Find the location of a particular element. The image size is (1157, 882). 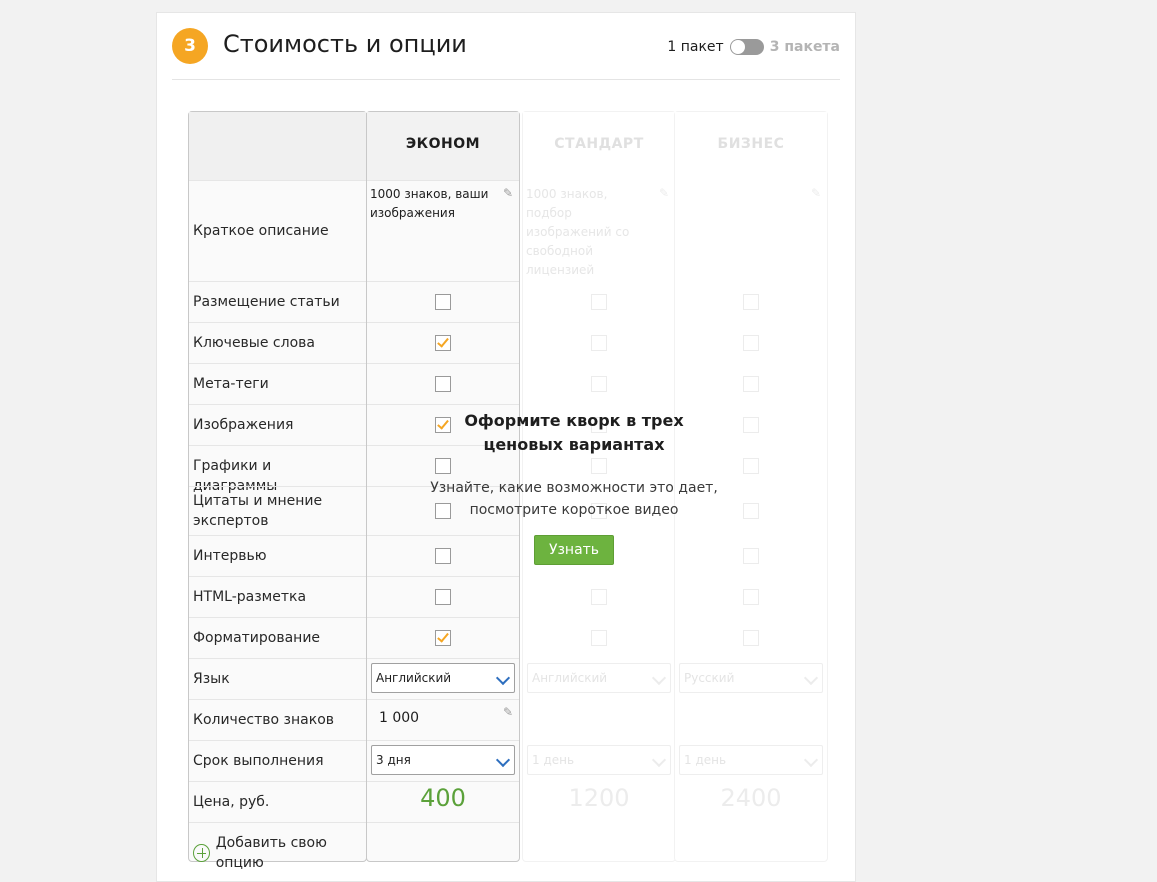

option-label: Мета-теги is located at coordinates (231, 384).